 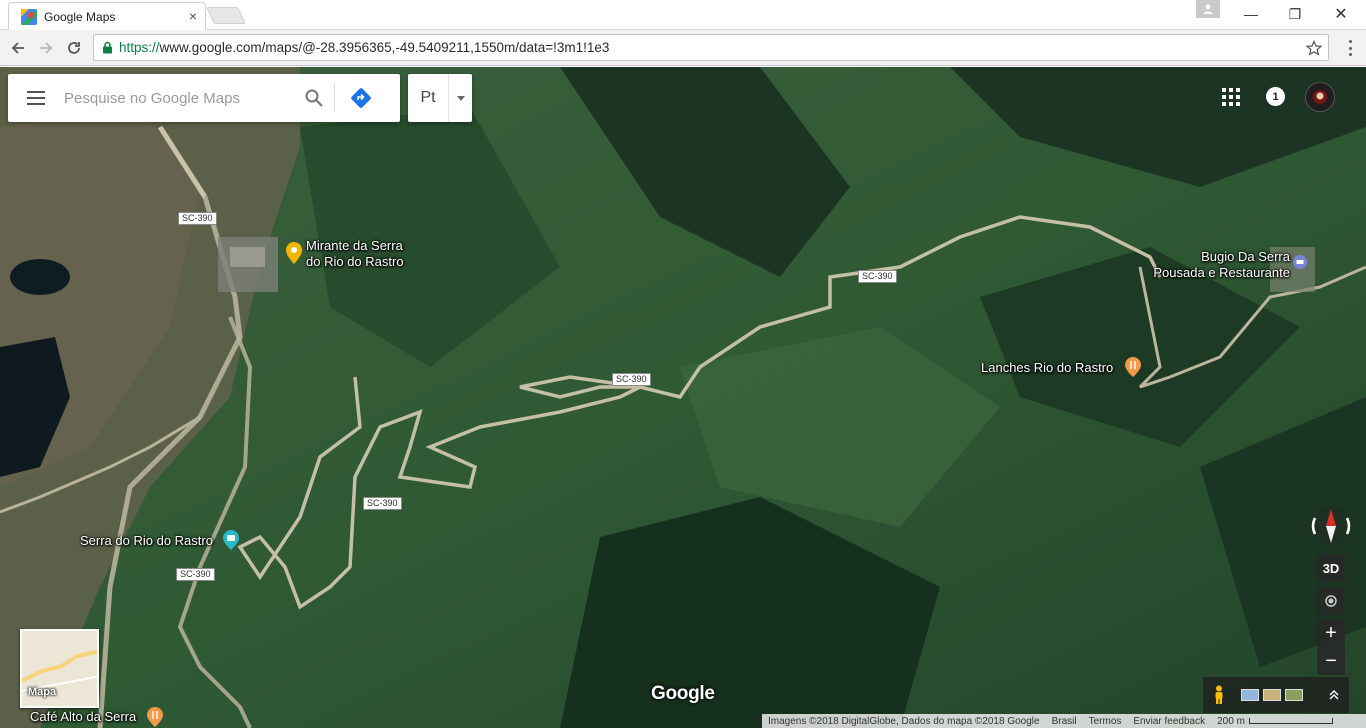 What do you see at coordinates (361, 98) in the screenshot?
I see `directions-icon` at bounding box center [361, 98].